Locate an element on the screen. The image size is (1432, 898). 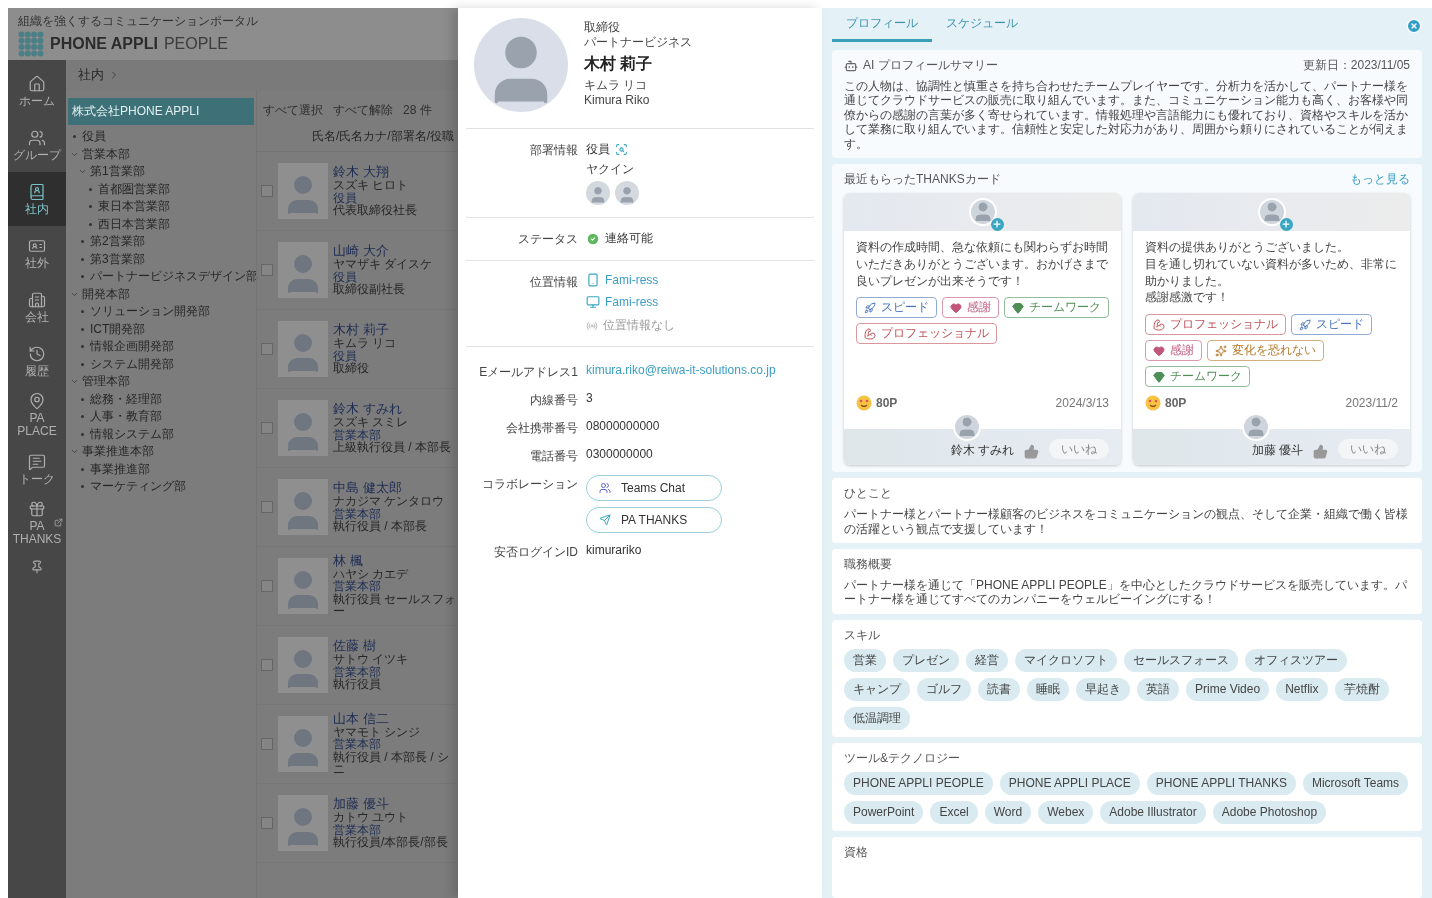
tab: スケジュール is located at coordinates (982, 25).